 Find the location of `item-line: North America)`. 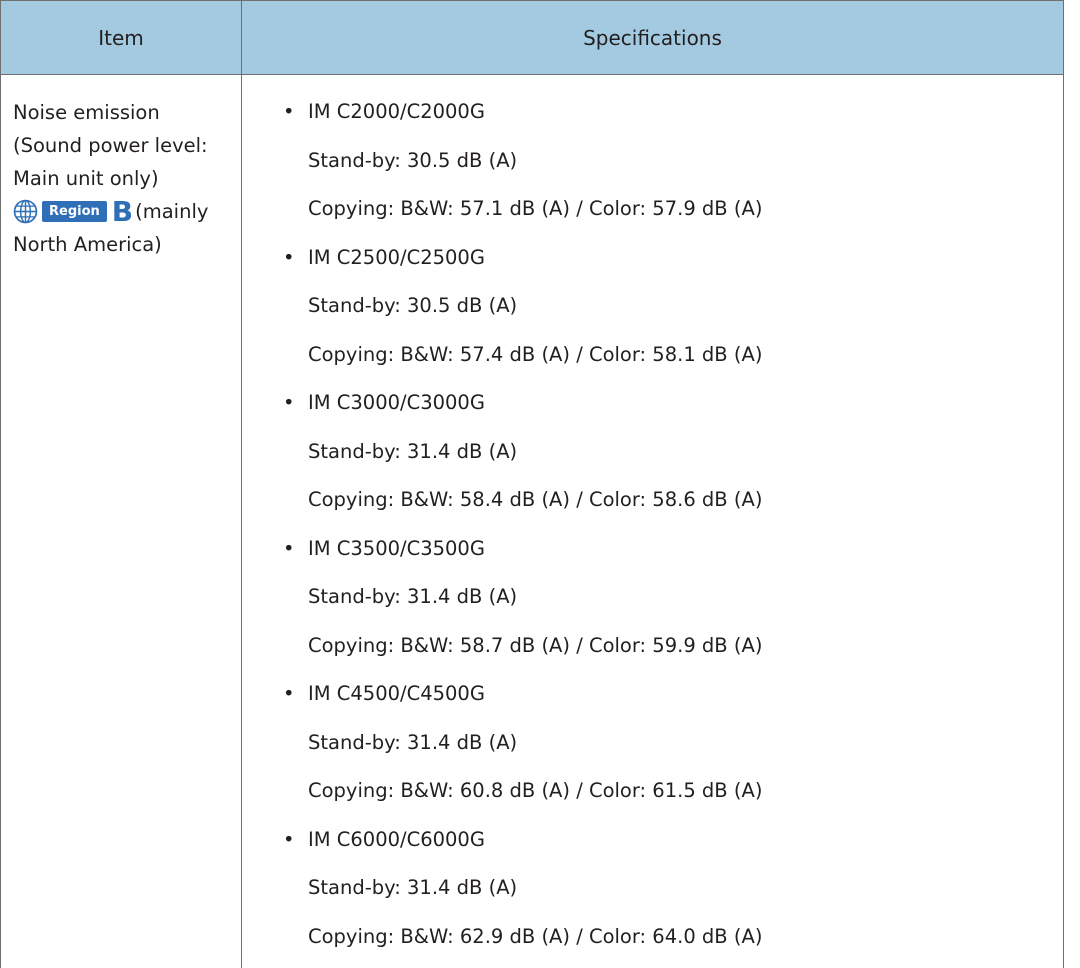

item-line: North America) is located at coordinates (127, 244).